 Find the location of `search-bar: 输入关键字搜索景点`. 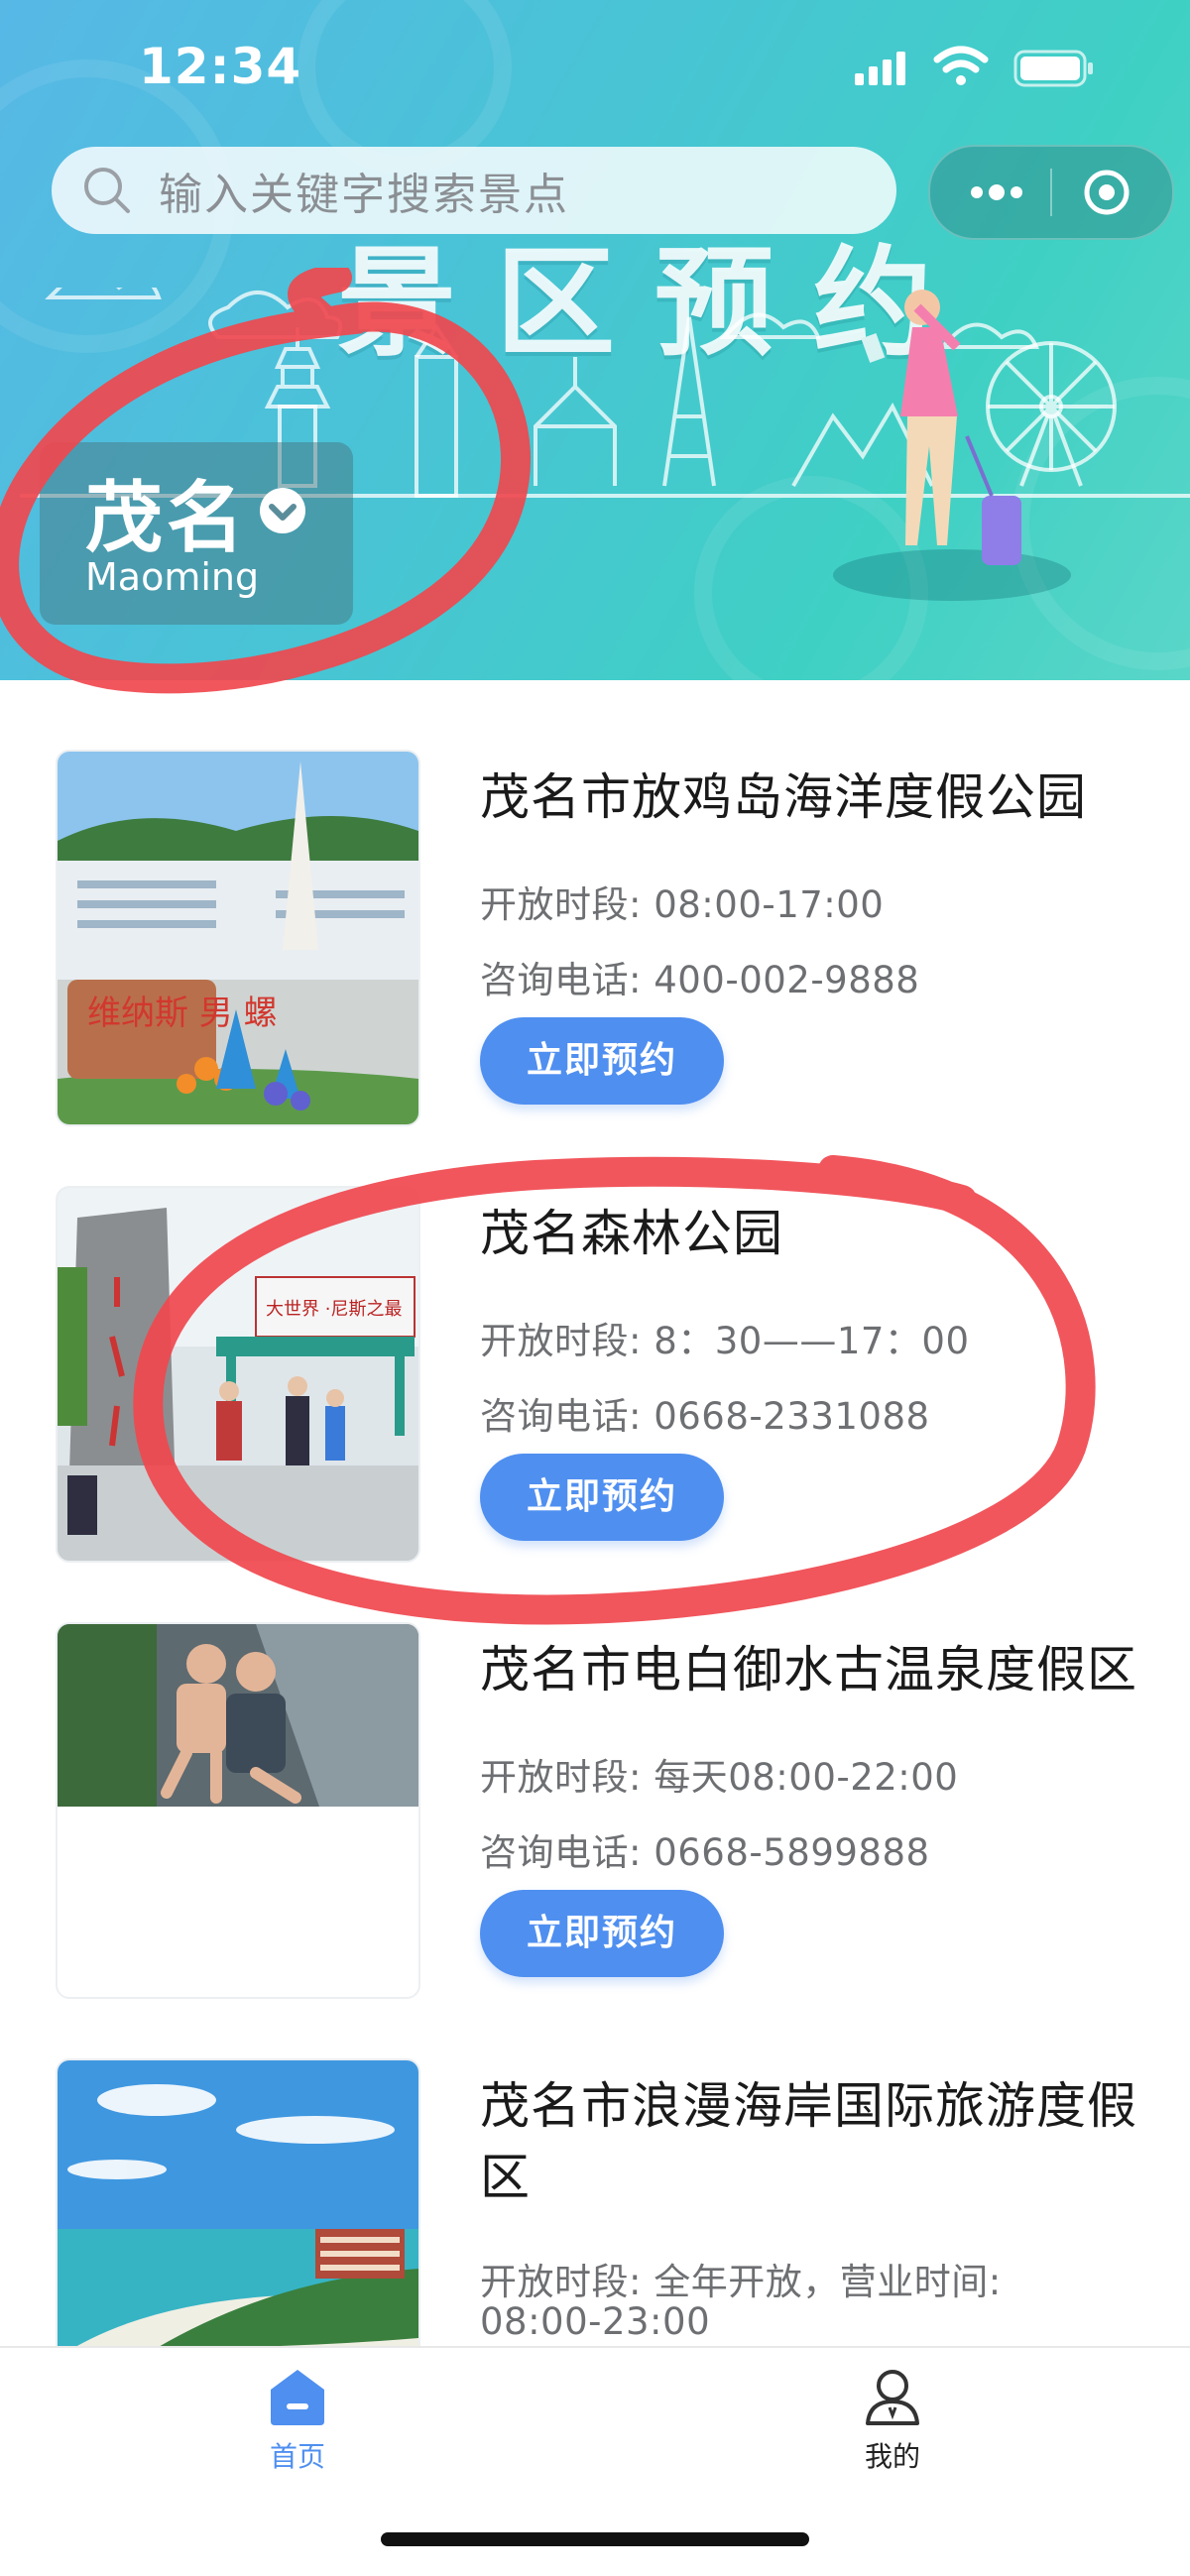

search-bar: 输入关键字搜索景点 is located at coordinates (474, 191).